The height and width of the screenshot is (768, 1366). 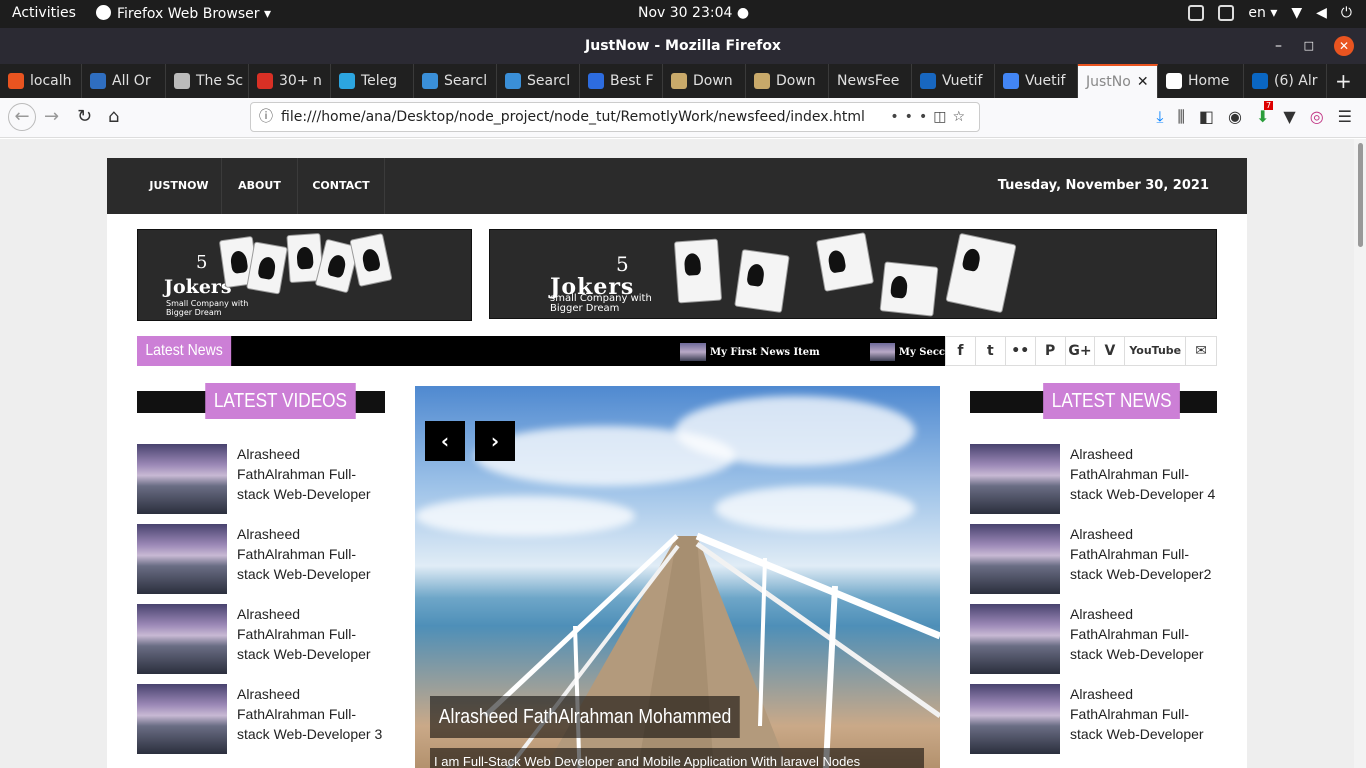 I want to click on tab-8: Down, so click(x=704, y=81).